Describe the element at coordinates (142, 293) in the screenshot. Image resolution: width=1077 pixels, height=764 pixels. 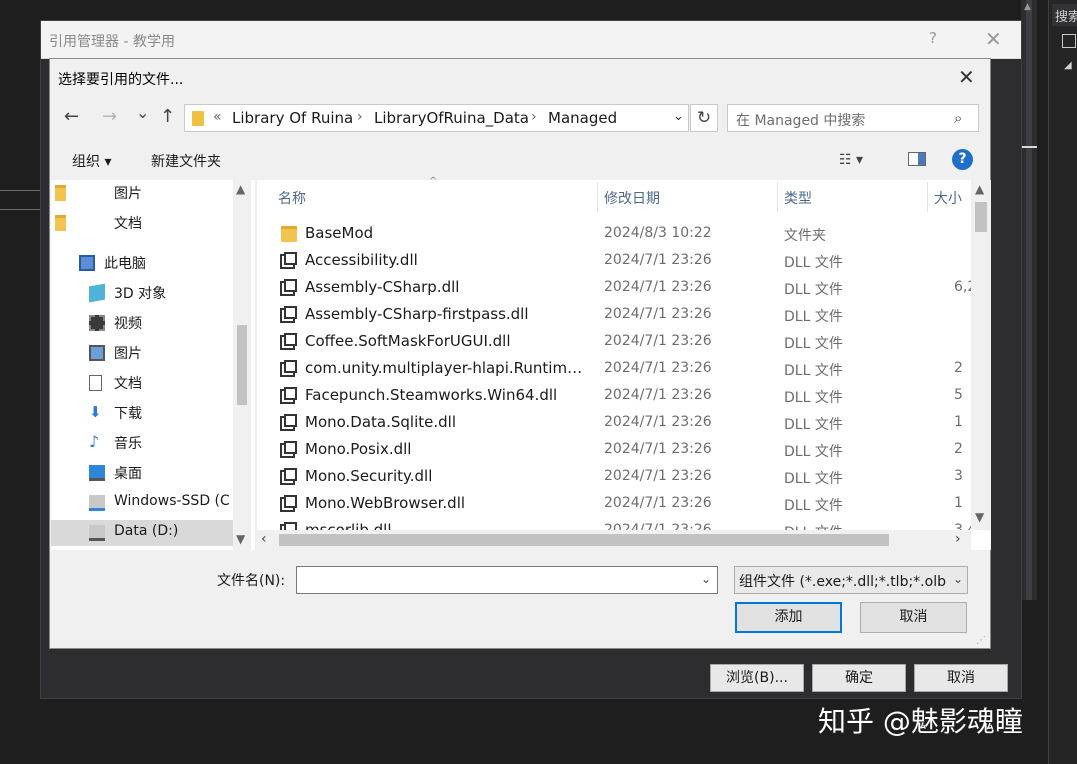
I see `nav-item: 3D 对象` at that location.